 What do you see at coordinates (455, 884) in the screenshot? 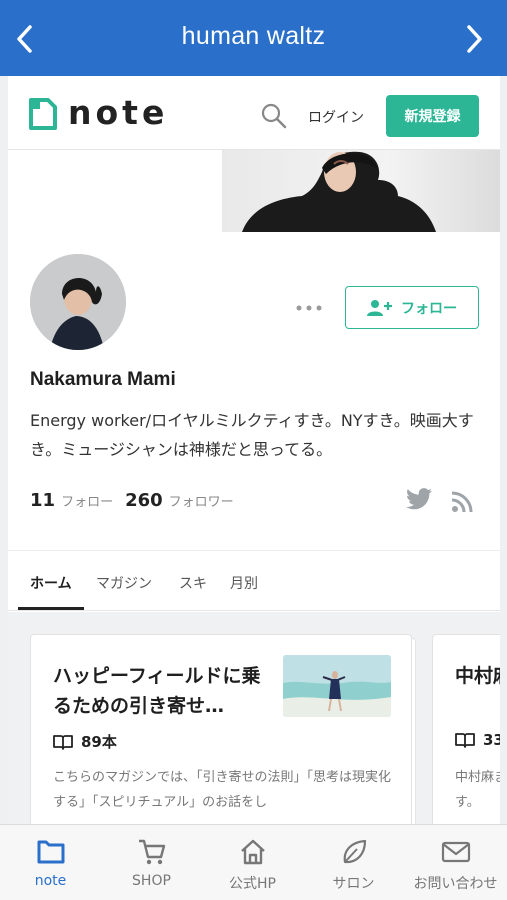
I see `nav-contact-label: お問い合わせ` at bounding box center [455, 884].